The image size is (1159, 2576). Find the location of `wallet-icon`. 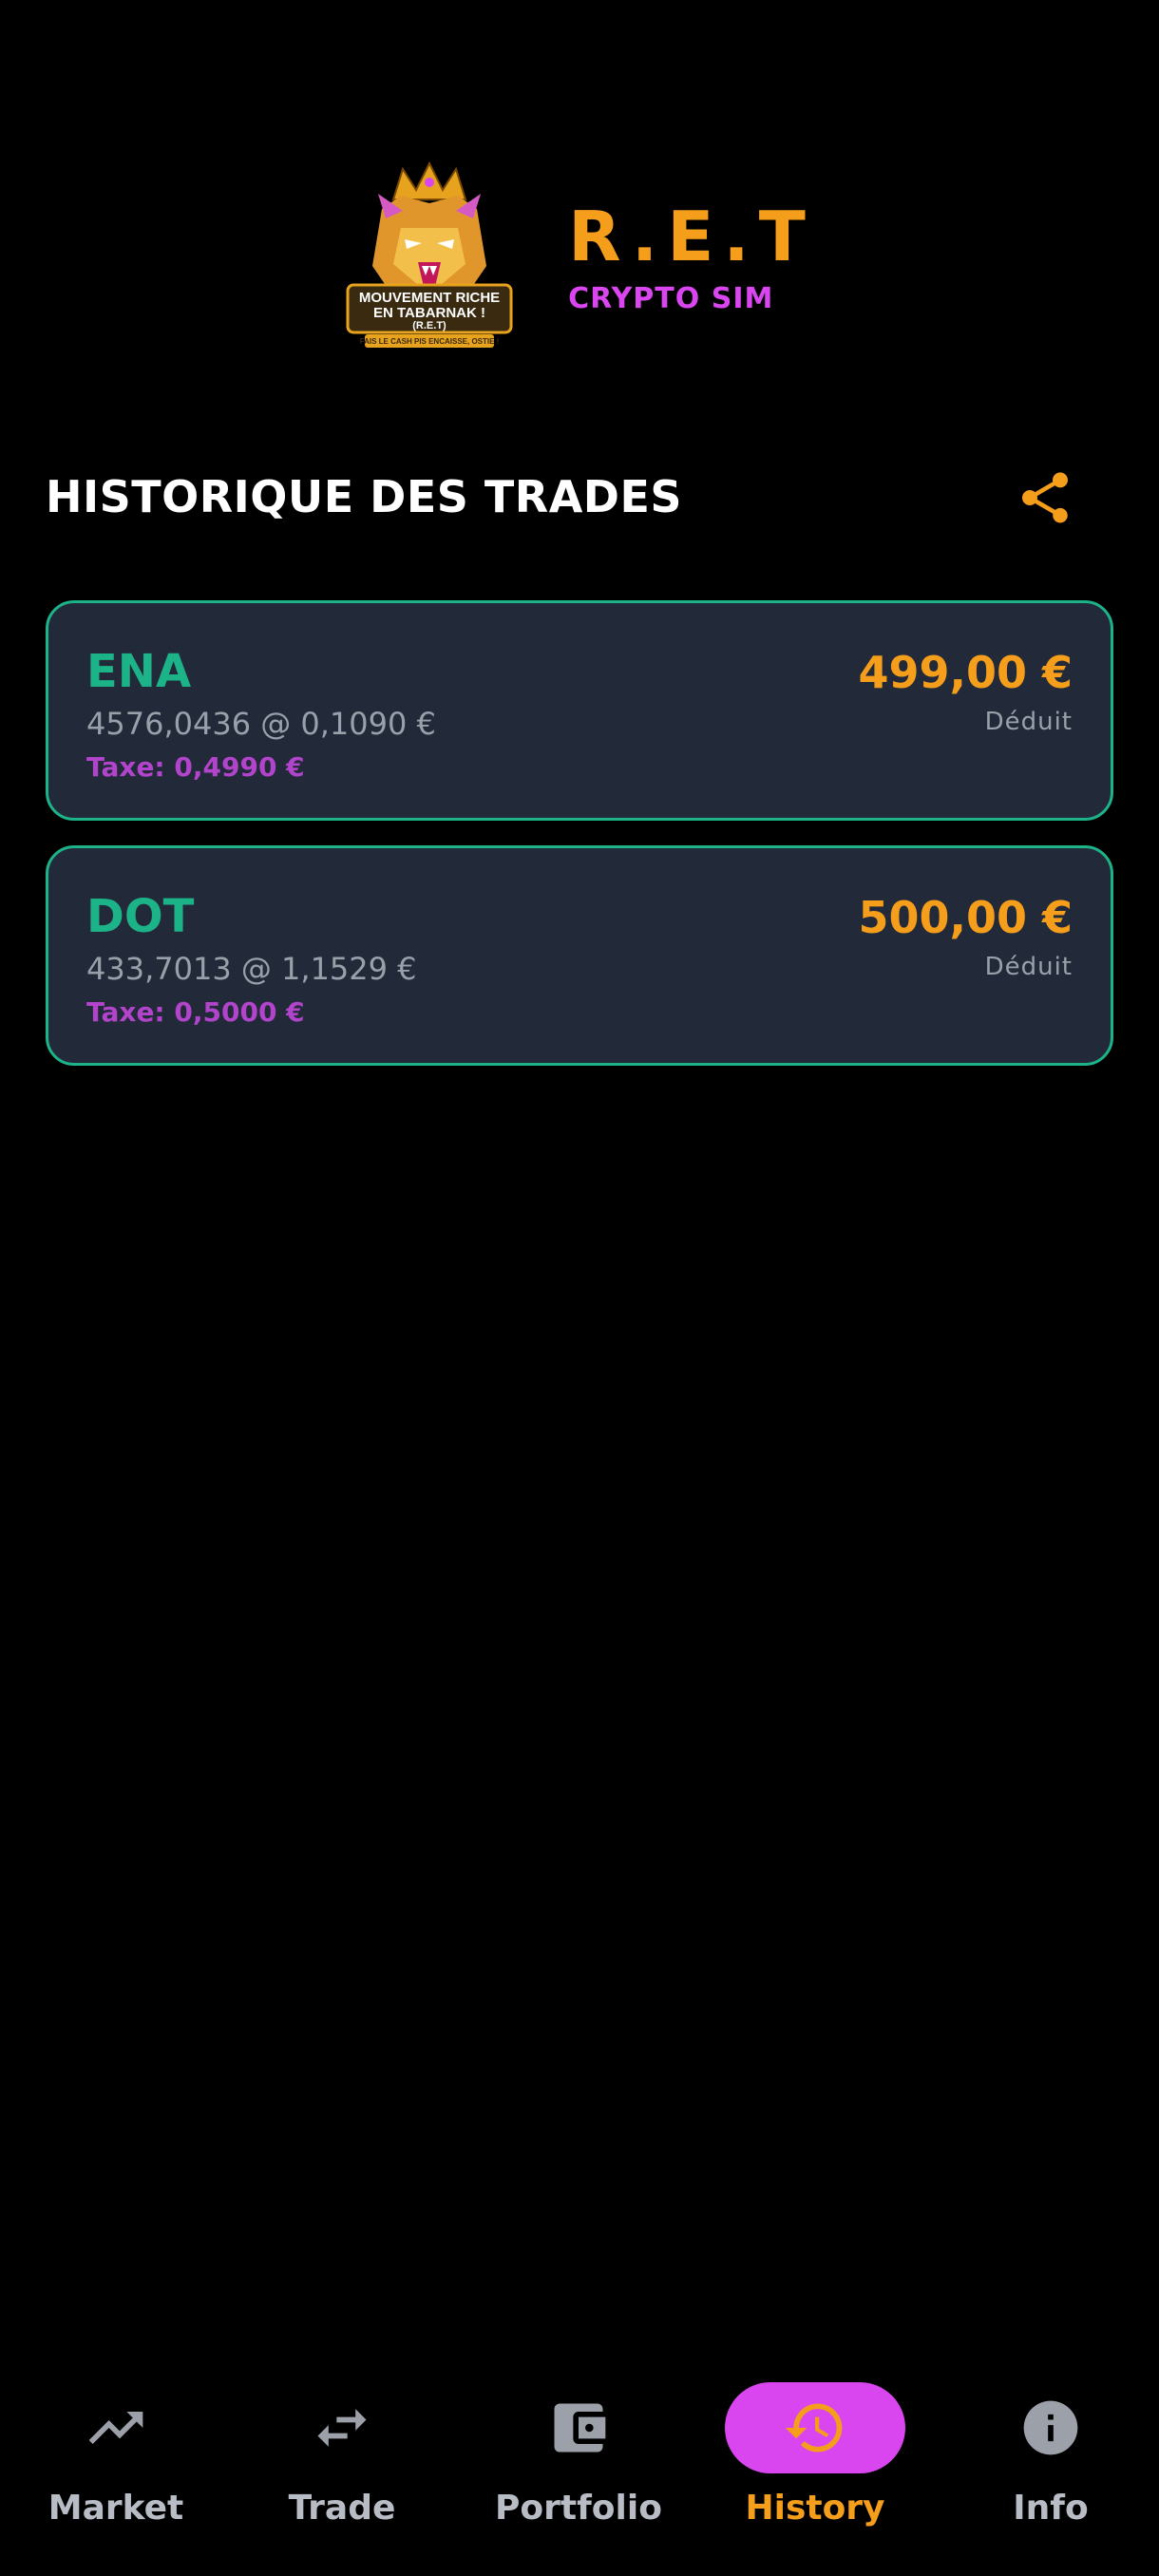

wallet-icon is located at coordinates (580, 2428).